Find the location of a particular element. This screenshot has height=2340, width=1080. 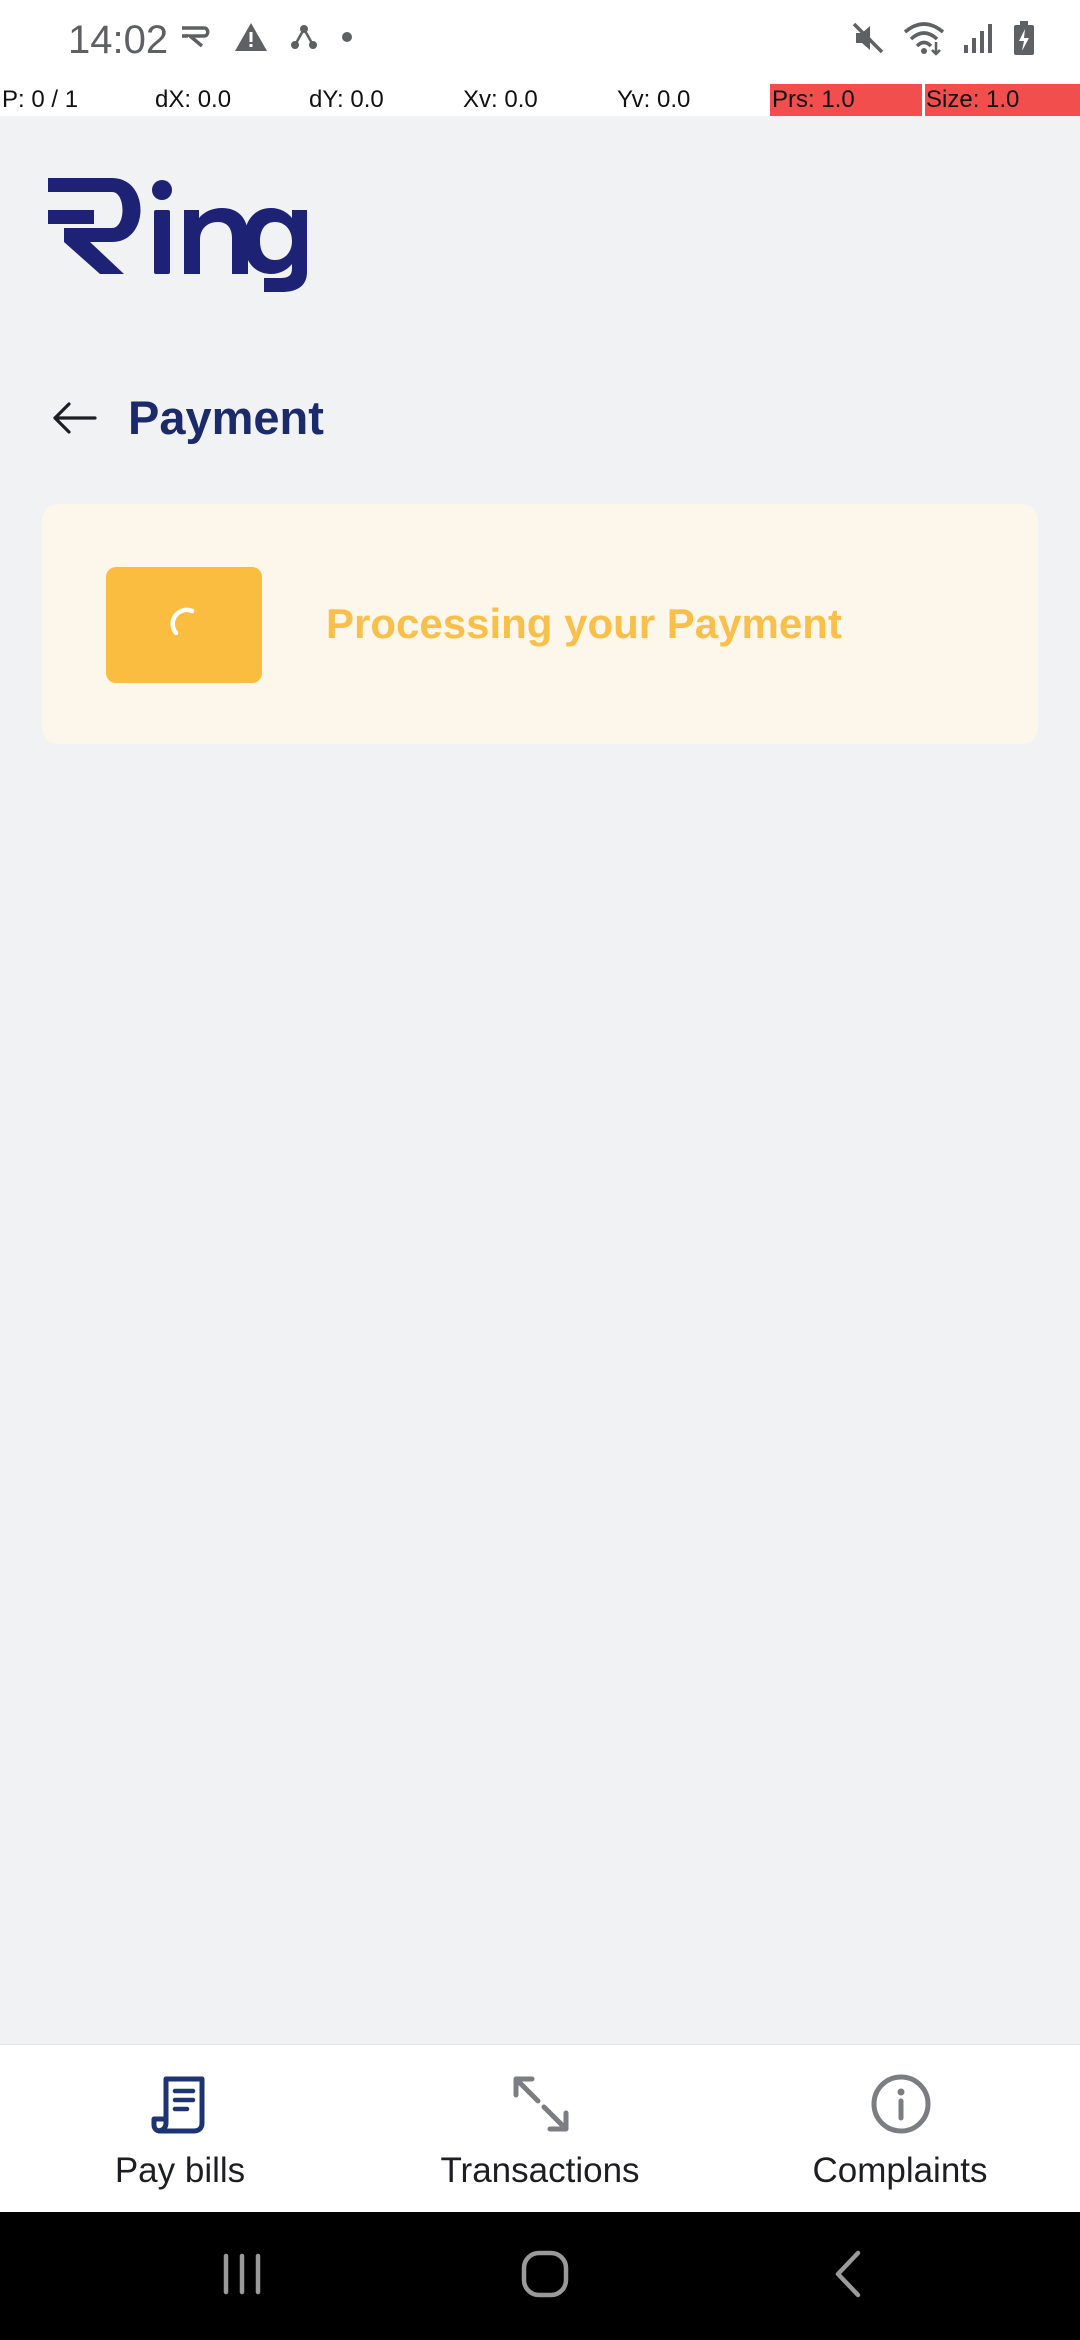

home-button is located at coordinates (545, 2276).